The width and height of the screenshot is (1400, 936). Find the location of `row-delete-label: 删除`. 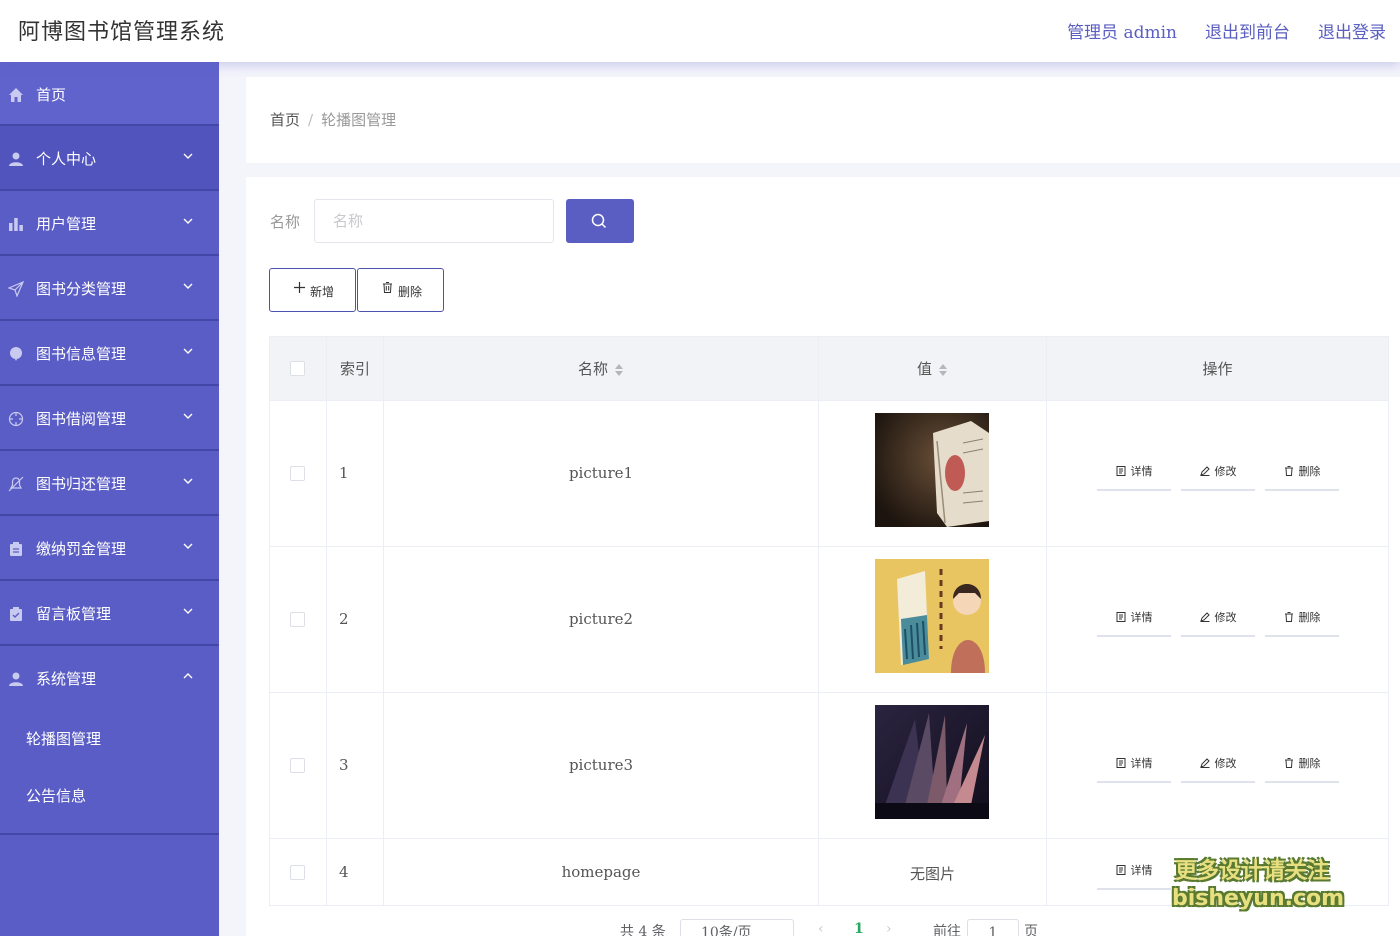

row-delete-label: 删除 is located at coordinates (1309, 763).